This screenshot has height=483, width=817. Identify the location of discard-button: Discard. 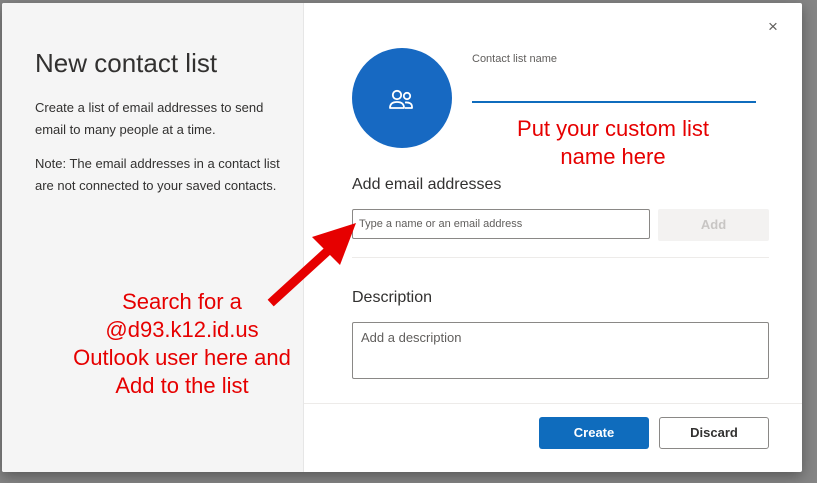
(714, 433).